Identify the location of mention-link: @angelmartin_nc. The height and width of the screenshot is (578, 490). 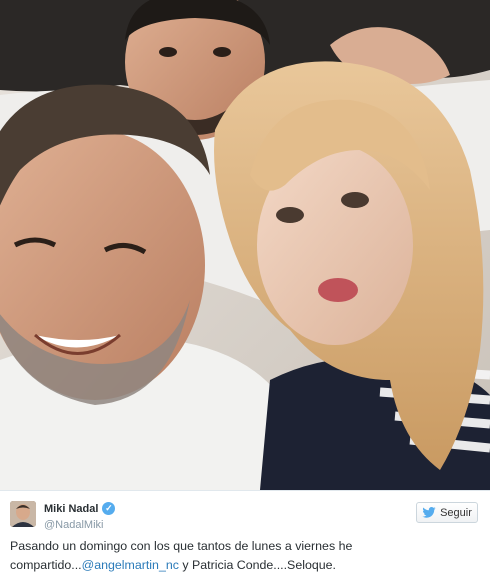
(130, 565).